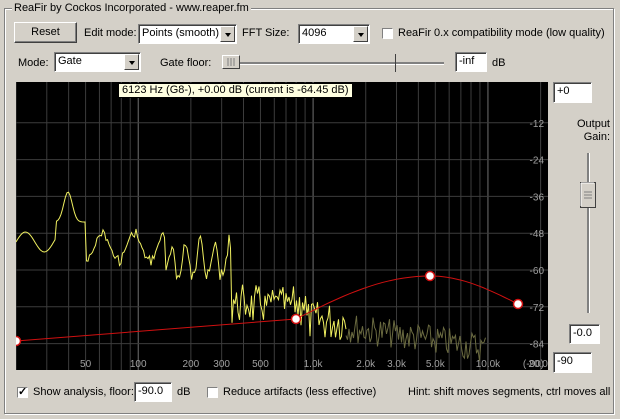 This screenshot has height=419, width=620. I want to click on output-gain-slider-thumb, so click(588, 195).